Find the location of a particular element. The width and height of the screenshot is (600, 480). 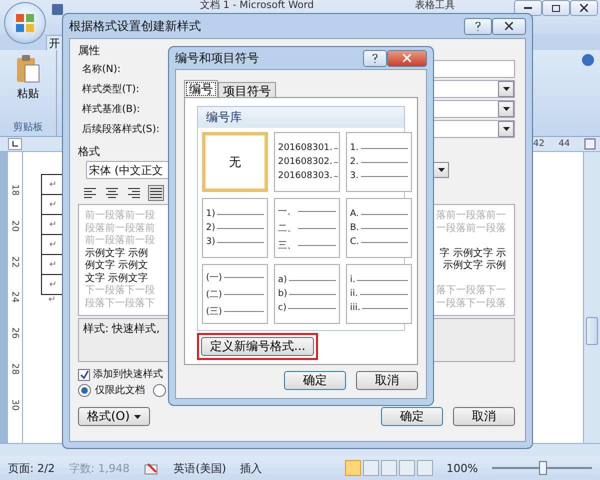

numbering-option: a) b) c) is located at coordinates (307, 294).